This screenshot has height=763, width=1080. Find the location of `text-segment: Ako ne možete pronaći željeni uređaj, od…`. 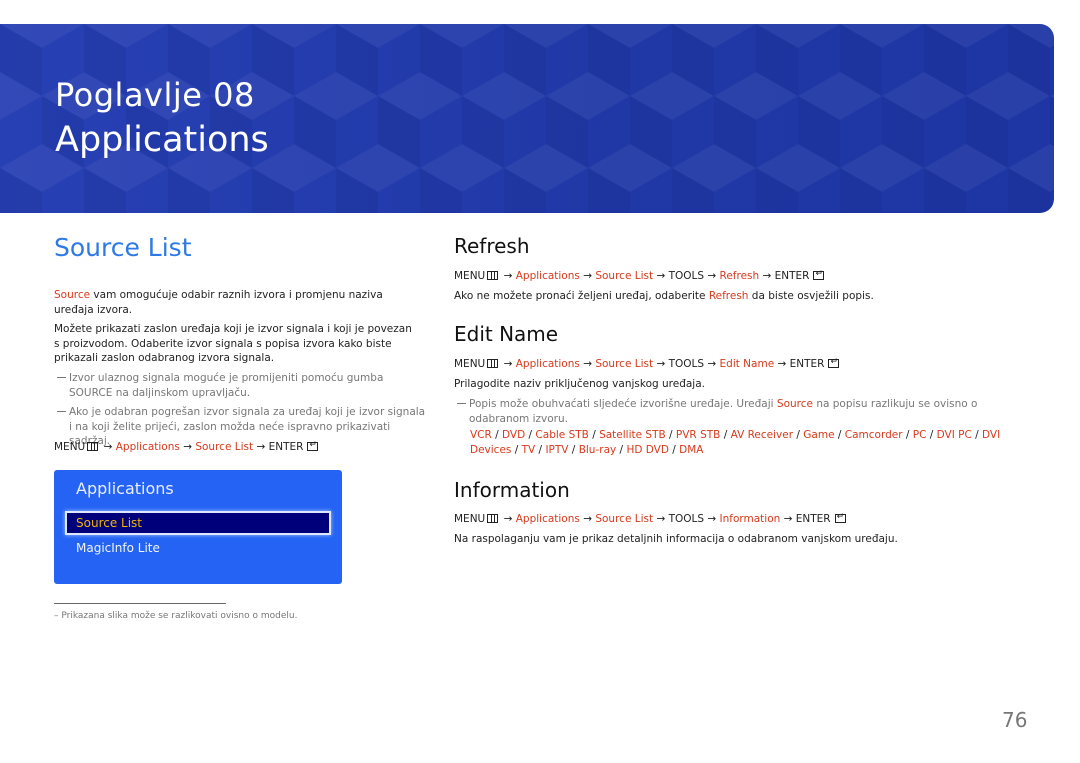

text-segment: Ako ne možete pronaći željeni uređaj, od… is located at coordinates (581, 296).